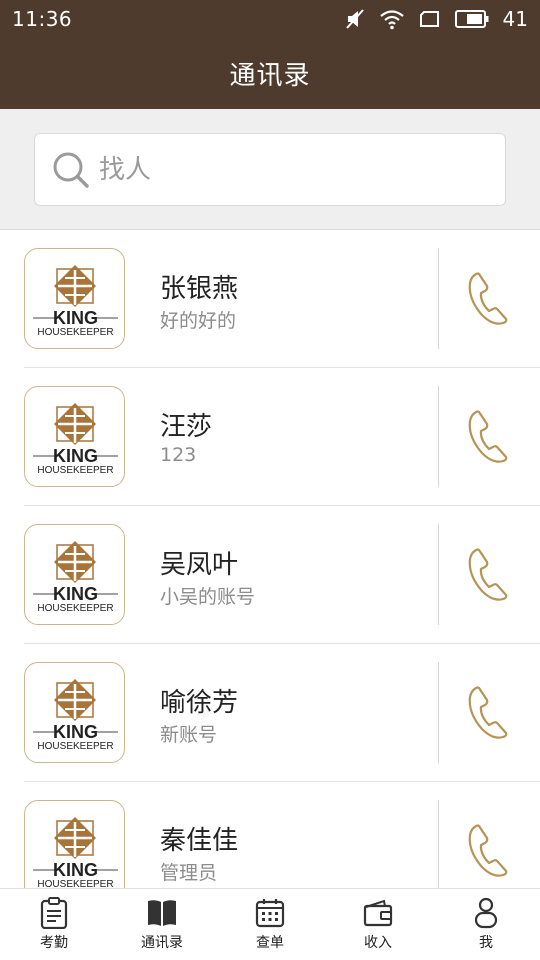 The image size is (540, 960). I want to click on tab-me: 我, so click(486, 924).